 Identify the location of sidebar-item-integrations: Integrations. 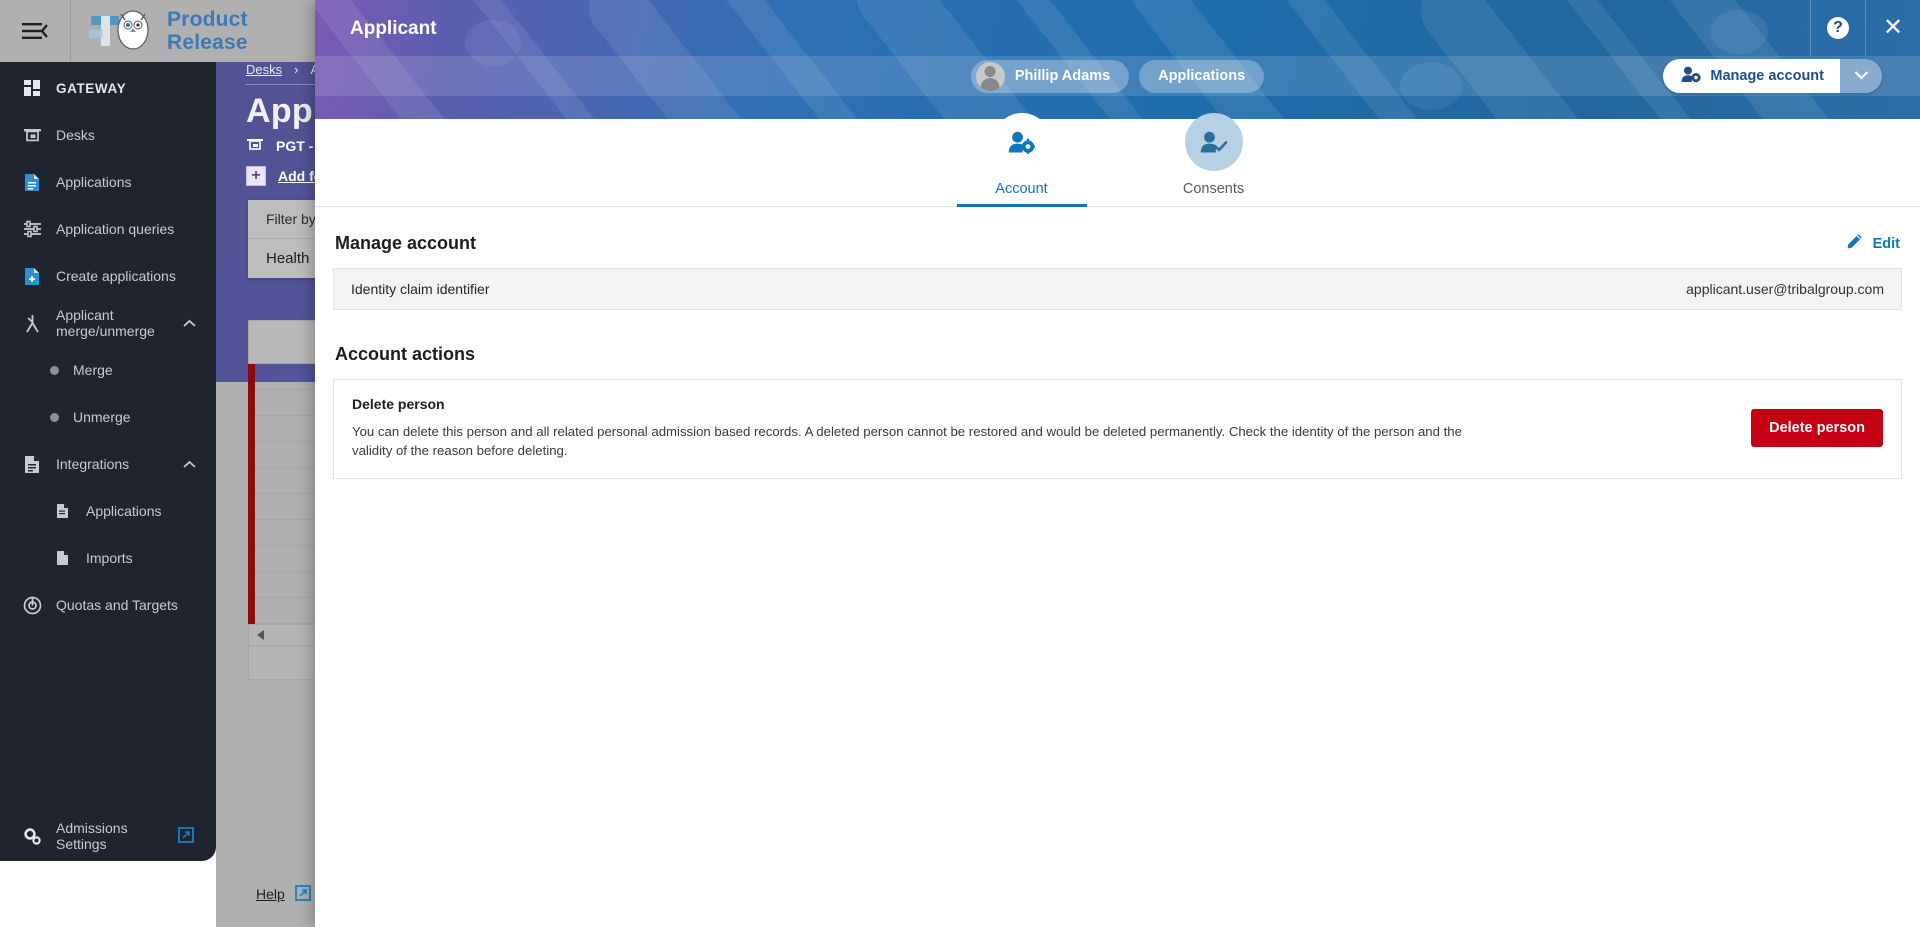
(108, 464).